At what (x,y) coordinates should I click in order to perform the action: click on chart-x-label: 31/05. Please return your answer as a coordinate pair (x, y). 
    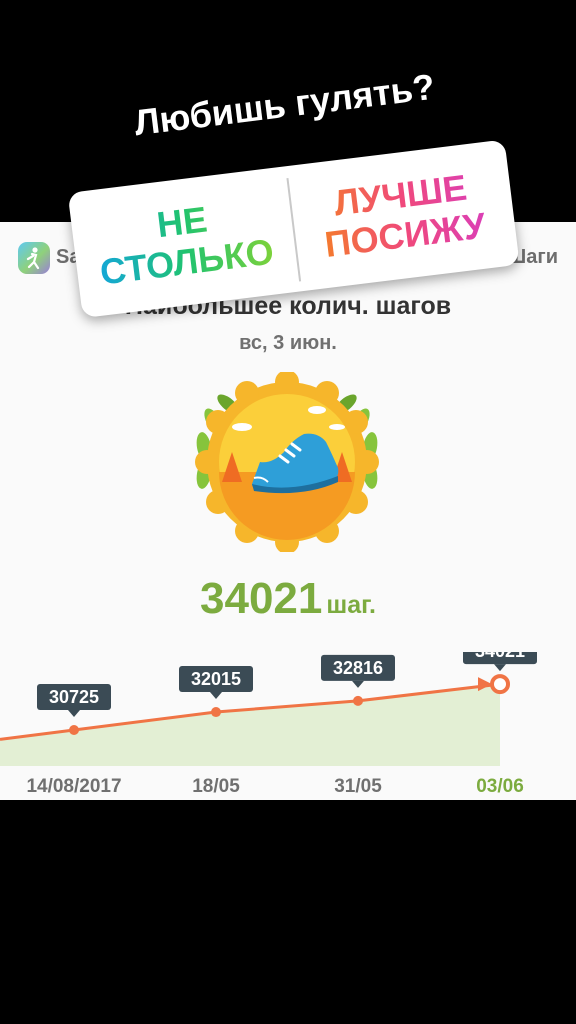
    Looking at the image, I should click on (358, 786).